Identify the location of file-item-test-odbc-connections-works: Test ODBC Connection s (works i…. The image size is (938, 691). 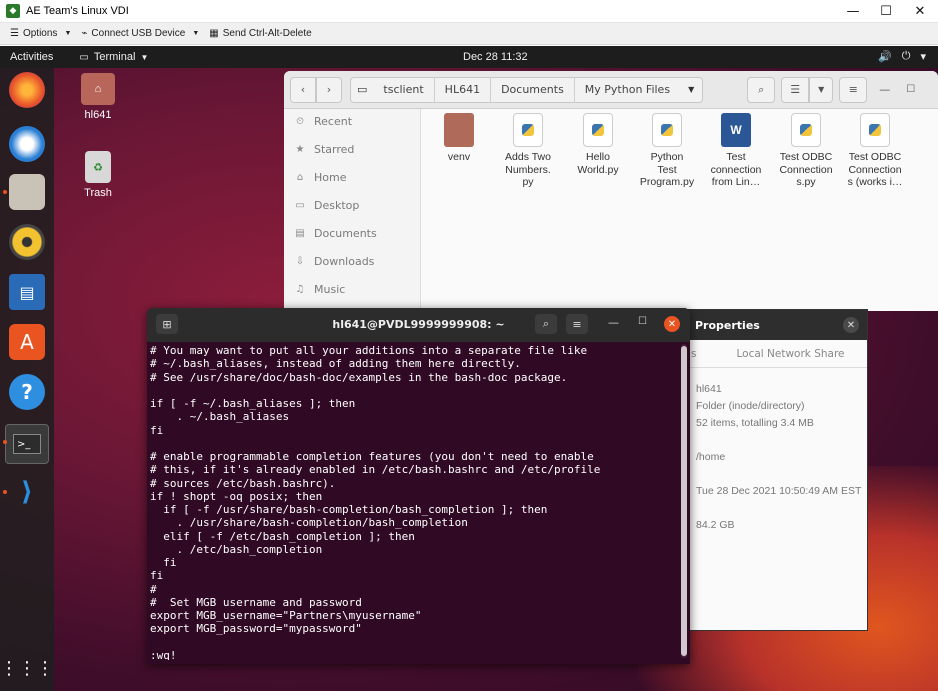
(875, 150).